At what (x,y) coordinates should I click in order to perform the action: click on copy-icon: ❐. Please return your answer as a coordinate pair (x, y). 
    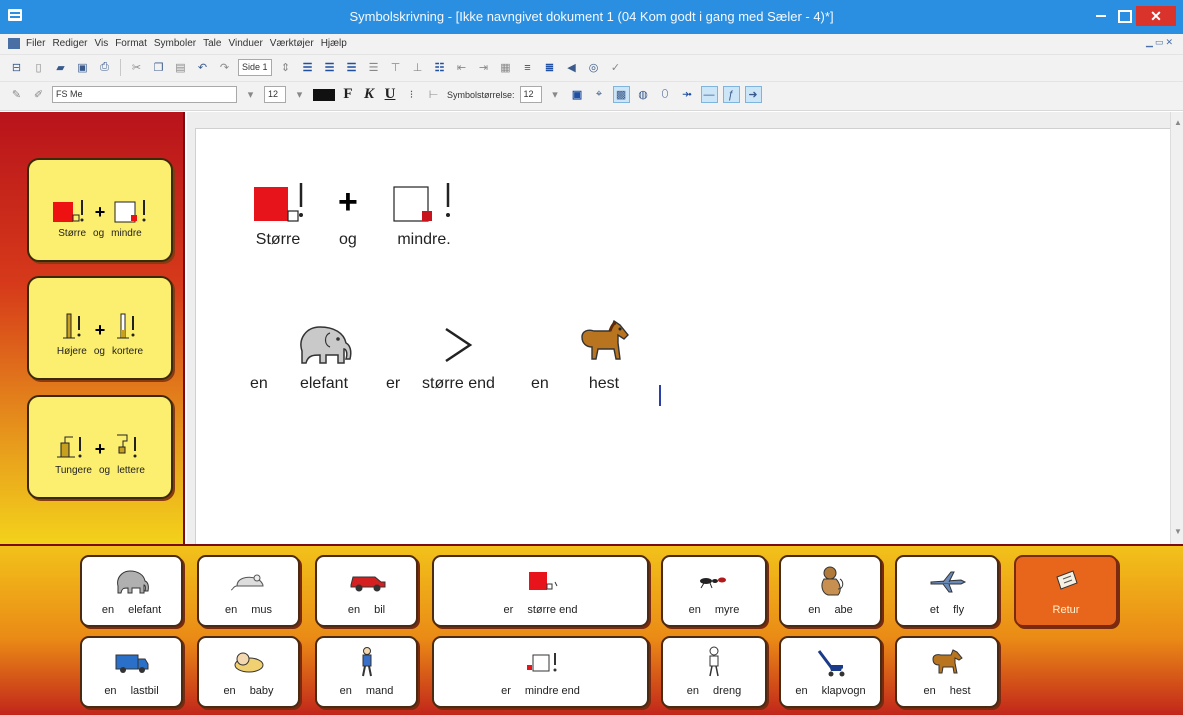
    Looking at the image, I should click on (158, 67).